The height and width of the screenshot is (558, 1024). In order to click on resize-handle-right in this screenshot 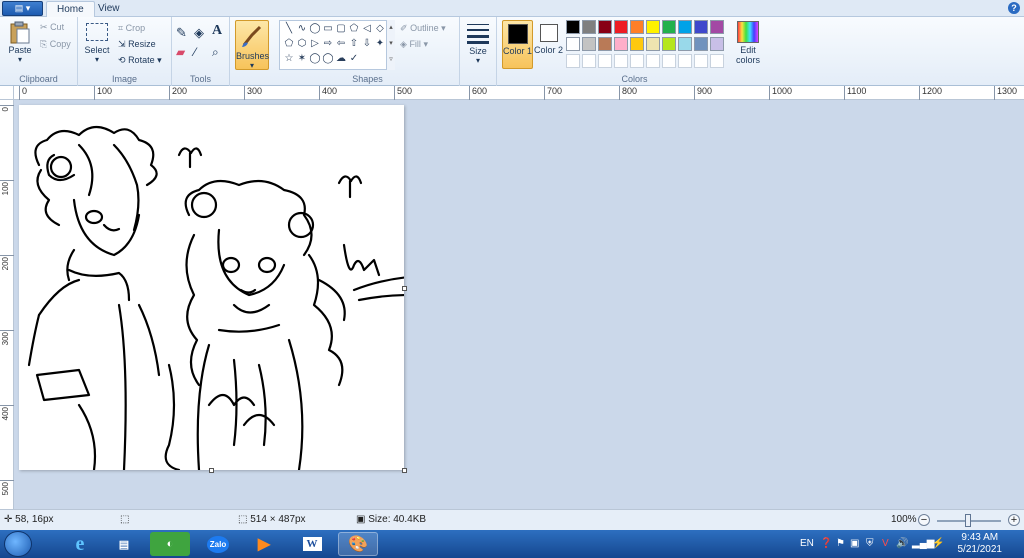, I will do `click(404, 288)`.